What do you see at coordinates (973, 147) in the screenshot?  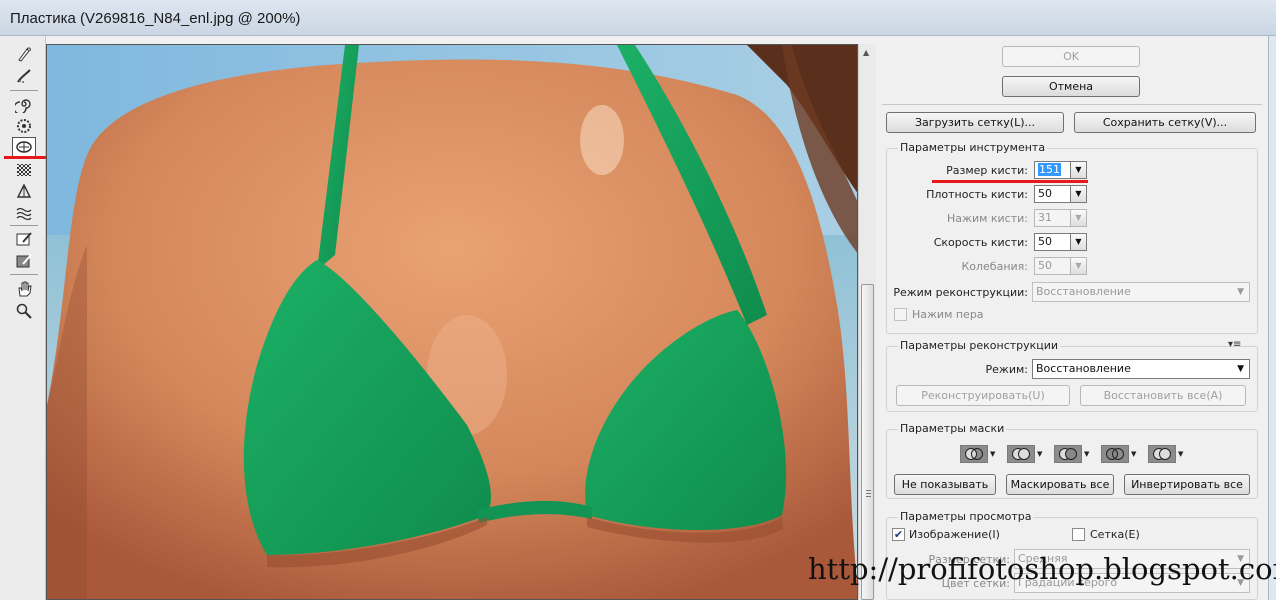 I see `tool-options-title: Параметры инструмента` at bounding box center [973, 147].